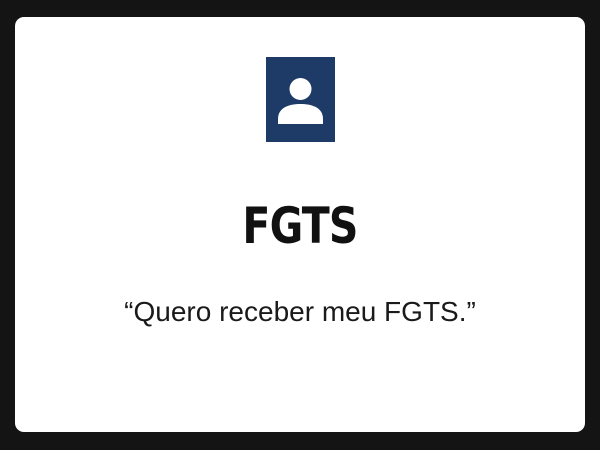  Describe the element at coordinates (300, 311) in the screenshot. I see `card-quote: “Quero receber meu FGTS.”` at that location.